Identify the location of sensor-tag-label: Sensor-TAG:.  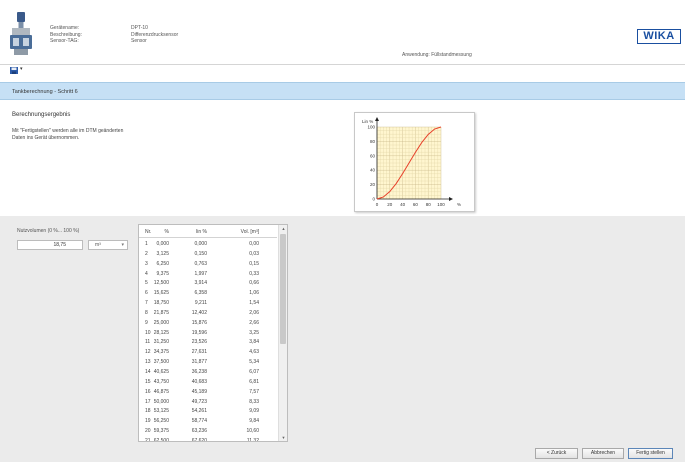
(64, 41).